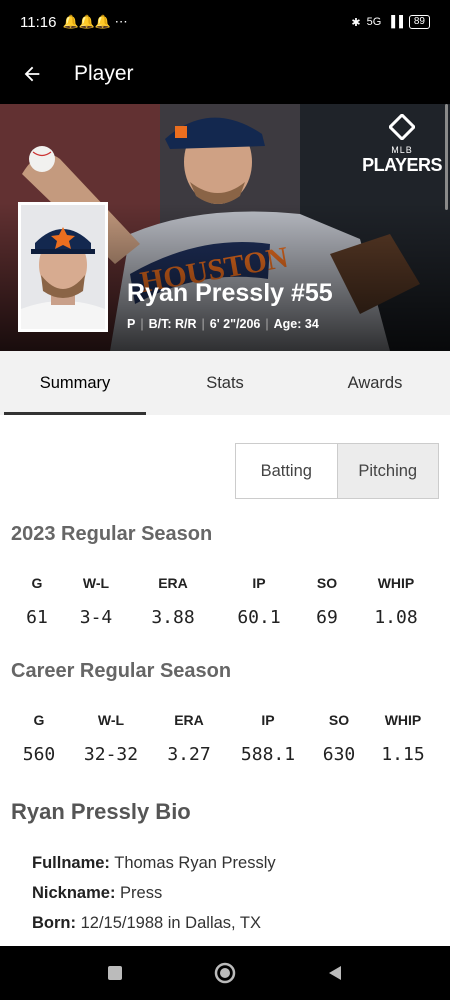 The image size is (450, 1000). Describe the element at coordinates (111, 754) in the screenshot. I see `stat-value: 32-32` at that location.